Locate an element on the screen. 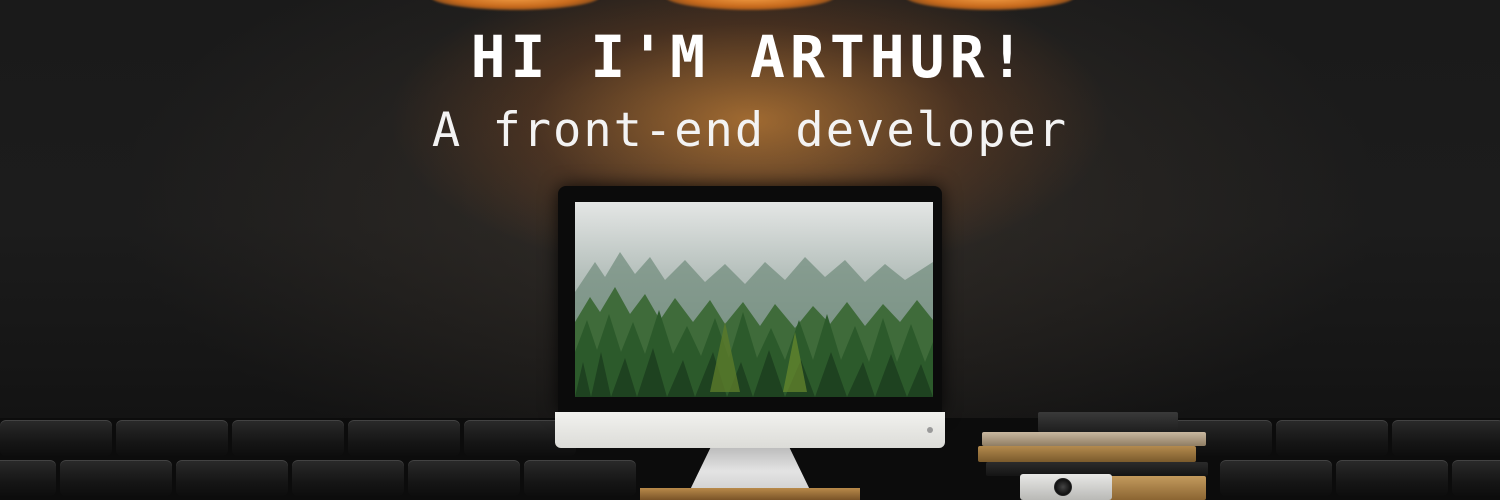 The image size is (1500, 500). forest-wallpaper-image is located at coordinates (754, 299).